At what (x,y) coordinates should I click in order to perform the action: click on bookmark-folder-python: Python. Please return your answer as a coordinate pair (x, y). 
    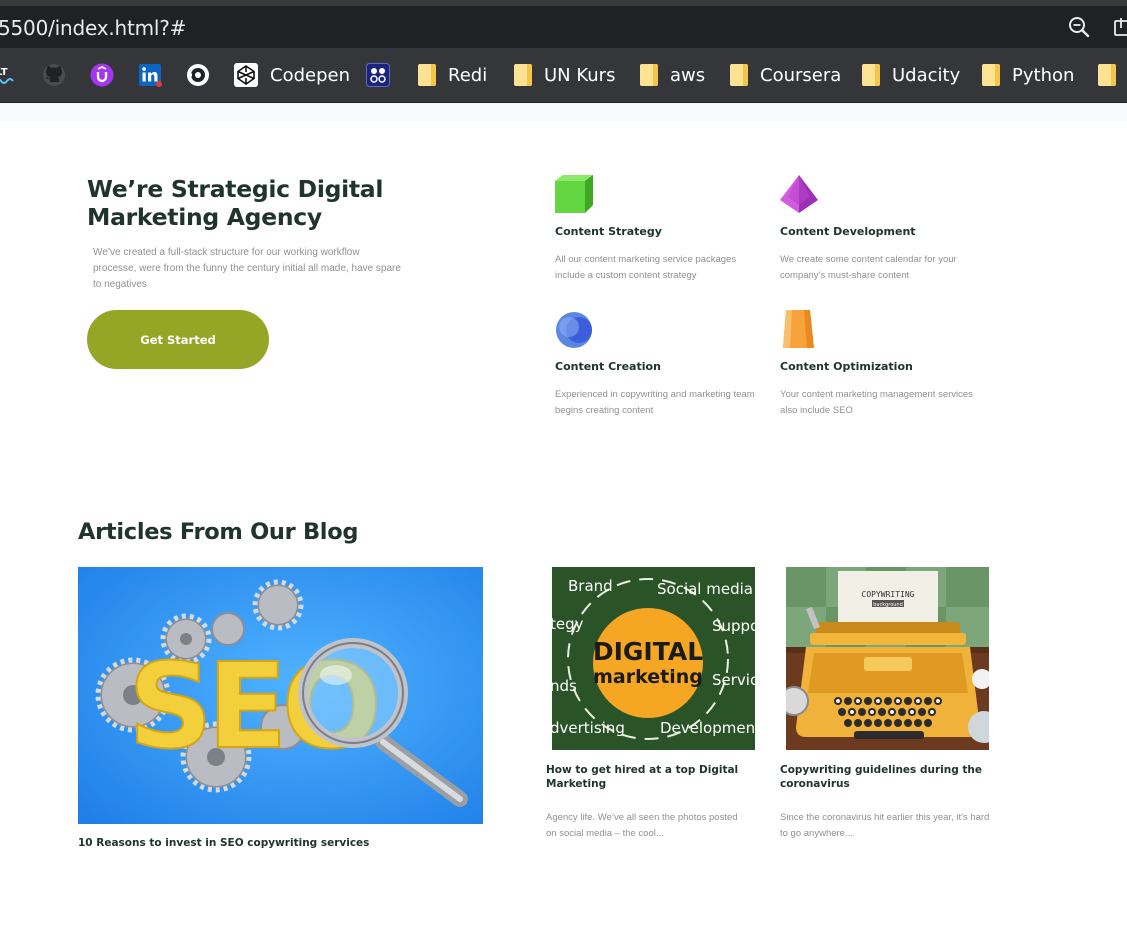
    Looking at the image, I should click on (1028, 75).